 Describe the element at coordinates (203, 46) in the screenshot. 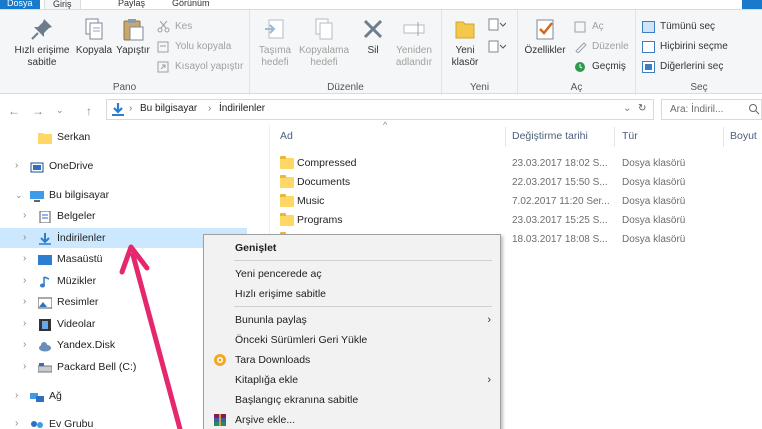

I see `copy-path-label: Yolu kopyala` at that location.